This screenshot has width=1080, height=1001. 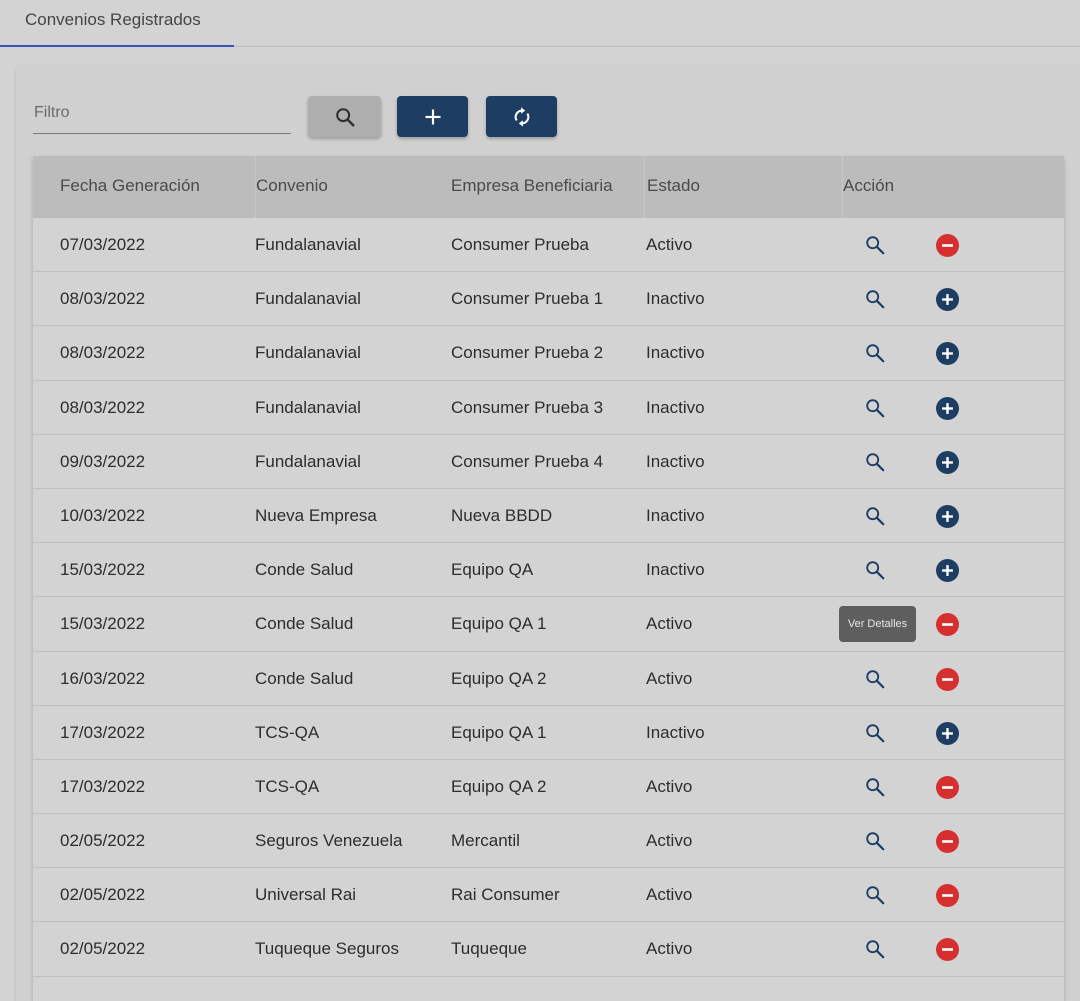 I want to click on cell-fecha: 09/03/2022, so click(x=103, y=461).